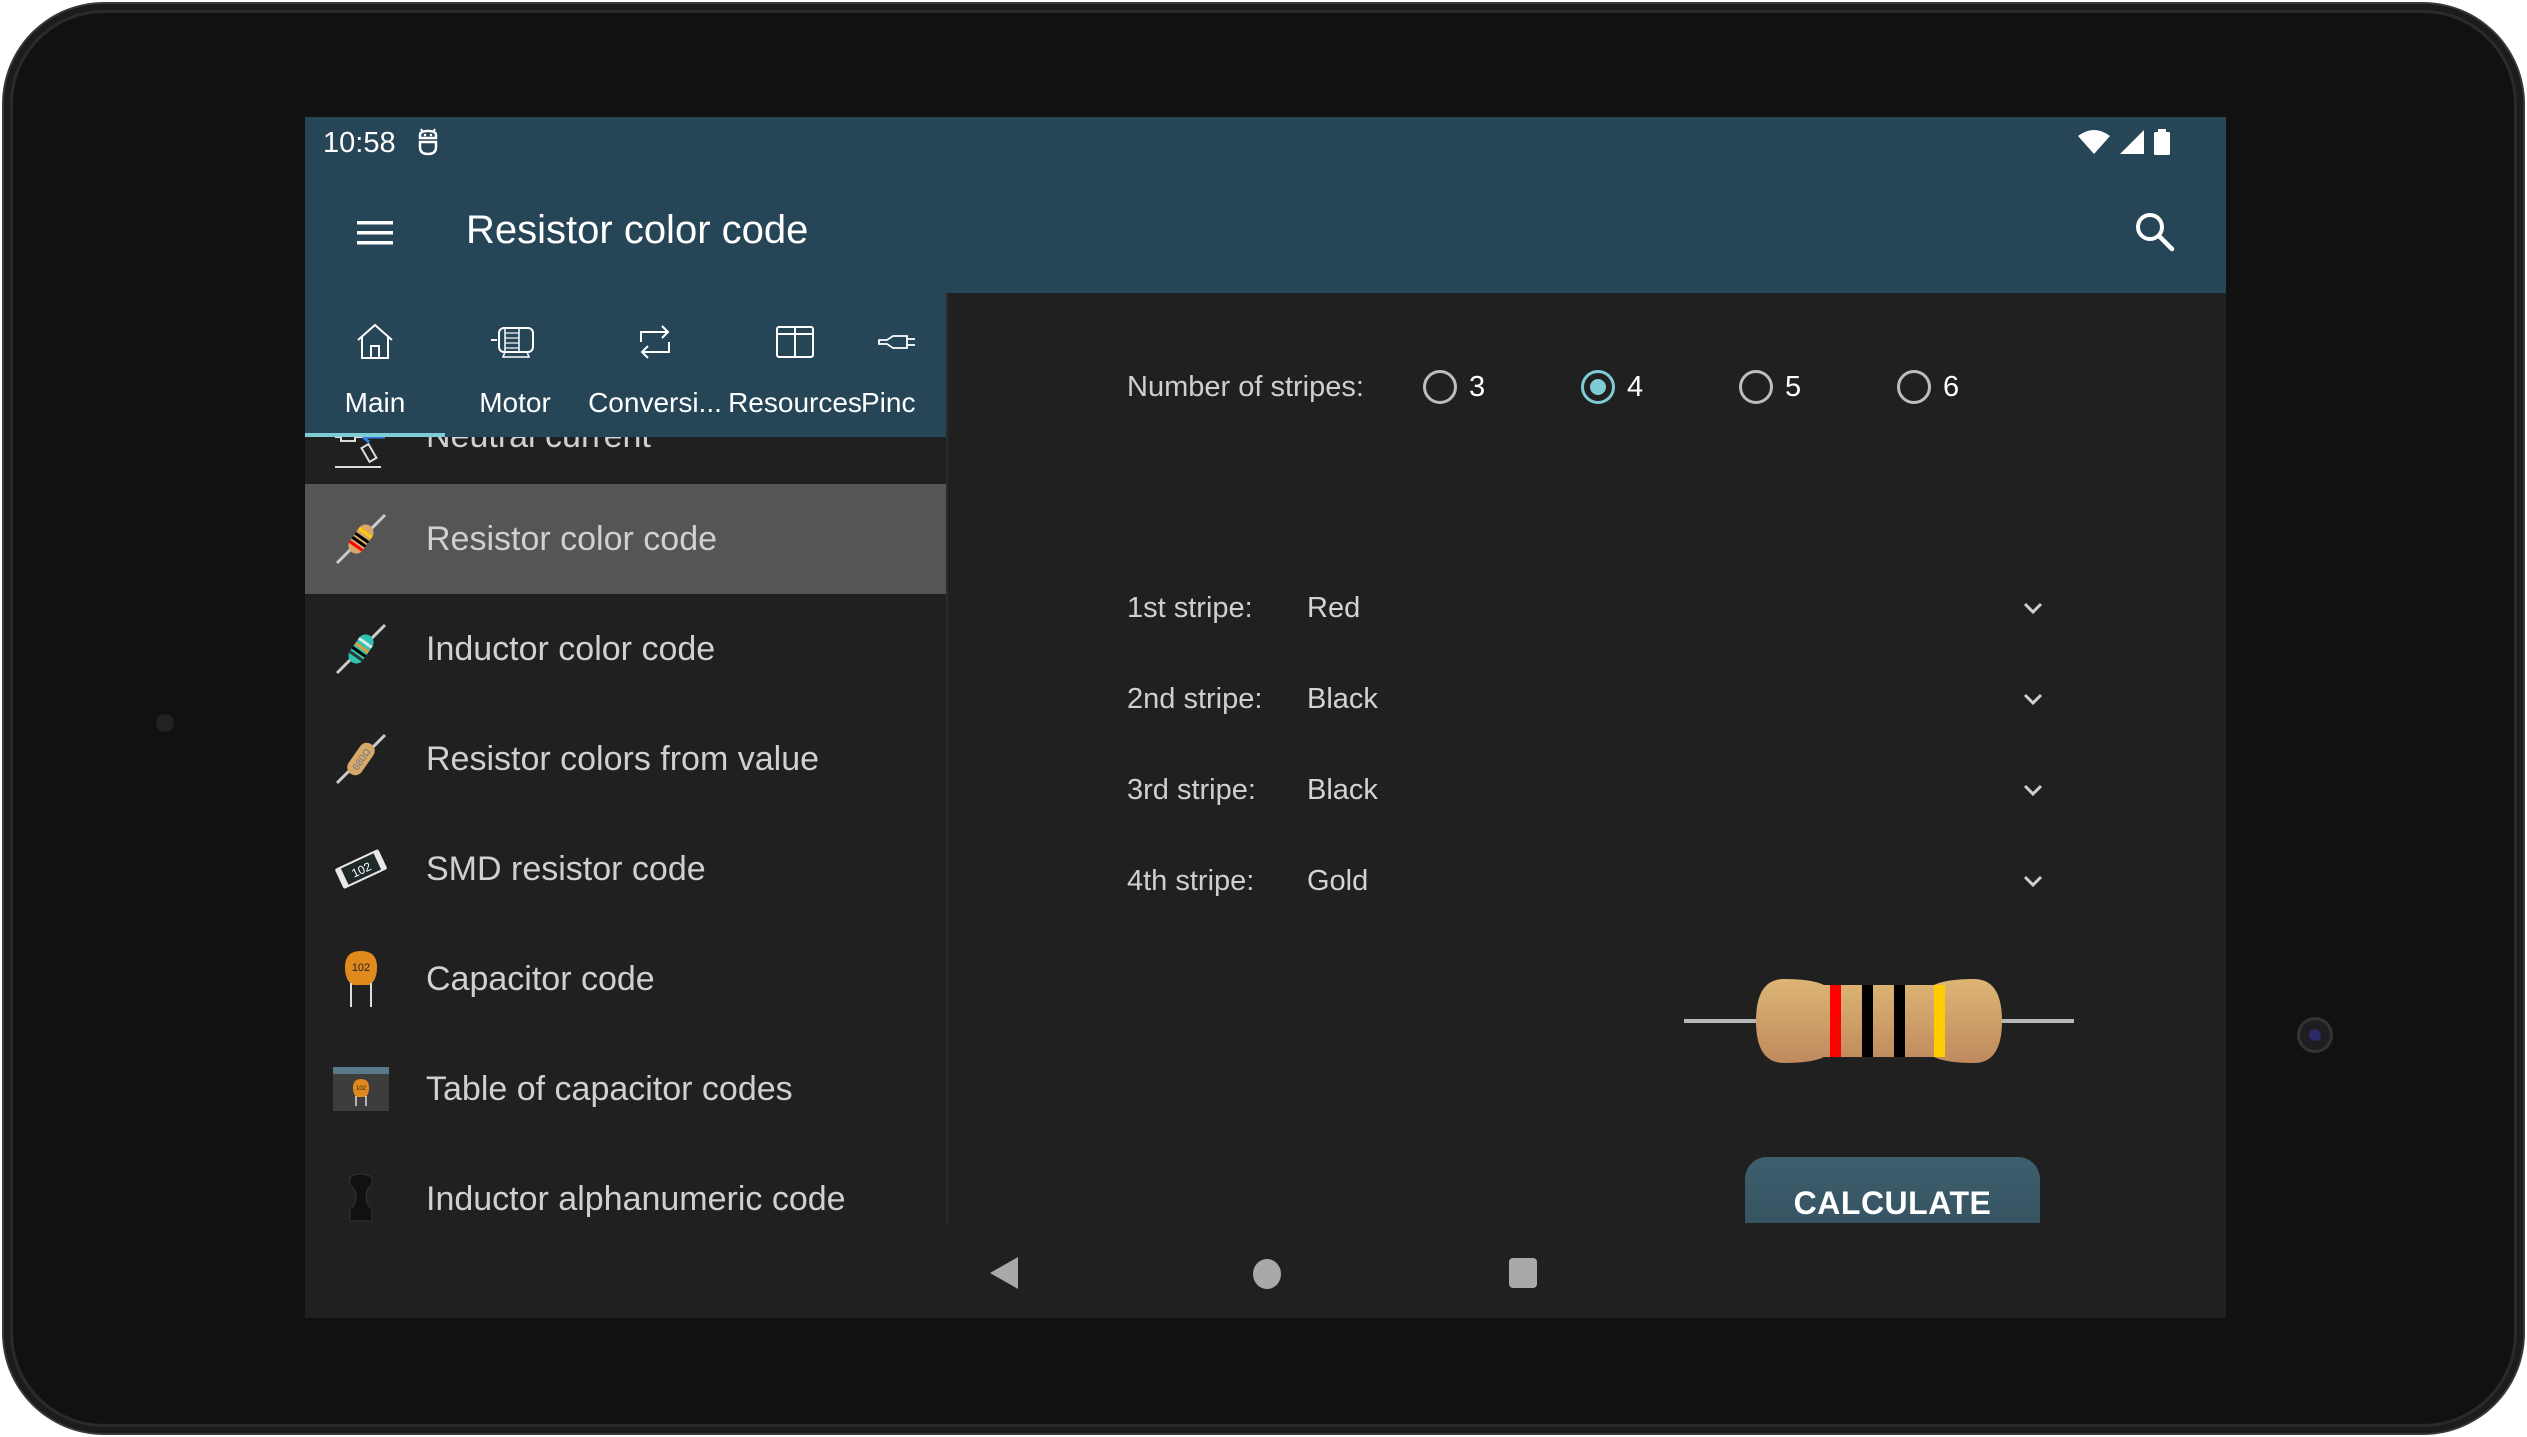 This screenshot has height=1437, width=2527. Describe the element at coordinates (361, 968) in the screenshot. I see `capacitor-icon-text: 102` at that location.